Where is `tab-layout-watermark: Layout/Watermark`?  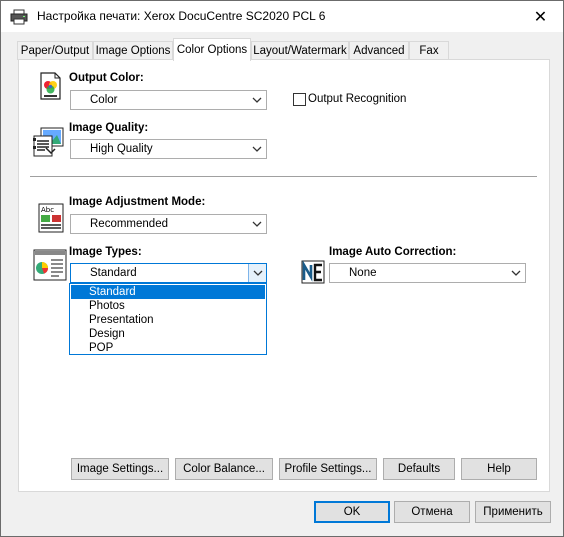 tab-layout-watermark: Layout/Watermark is located at coordinates (300, 50).